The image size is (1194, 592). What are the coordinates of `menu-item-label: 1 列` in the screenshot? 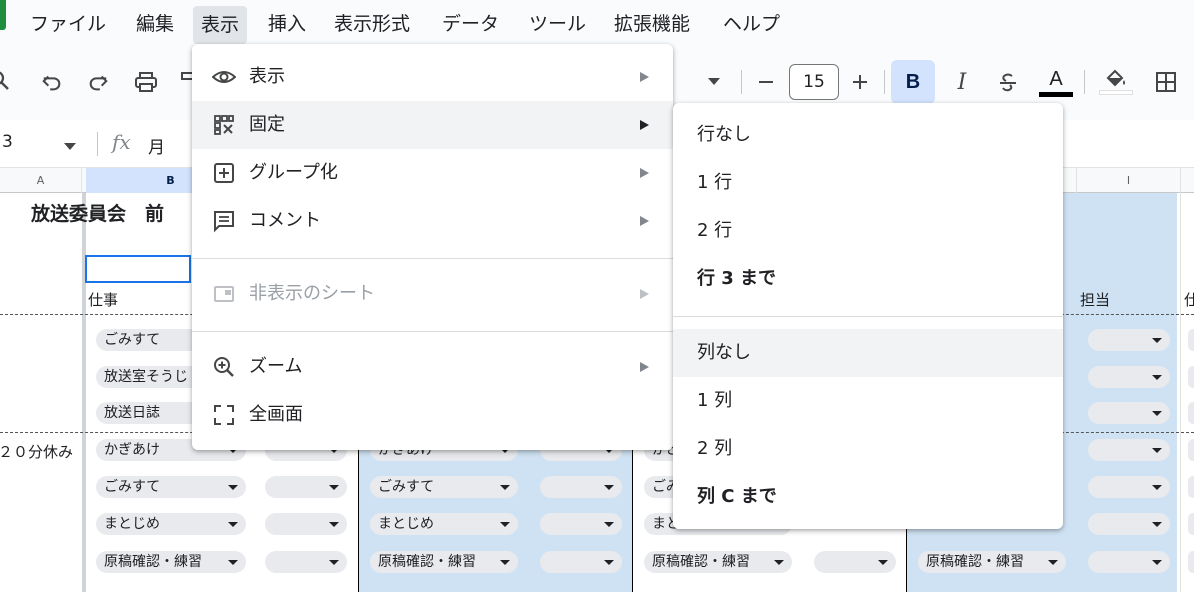 It's located at (715, 400).